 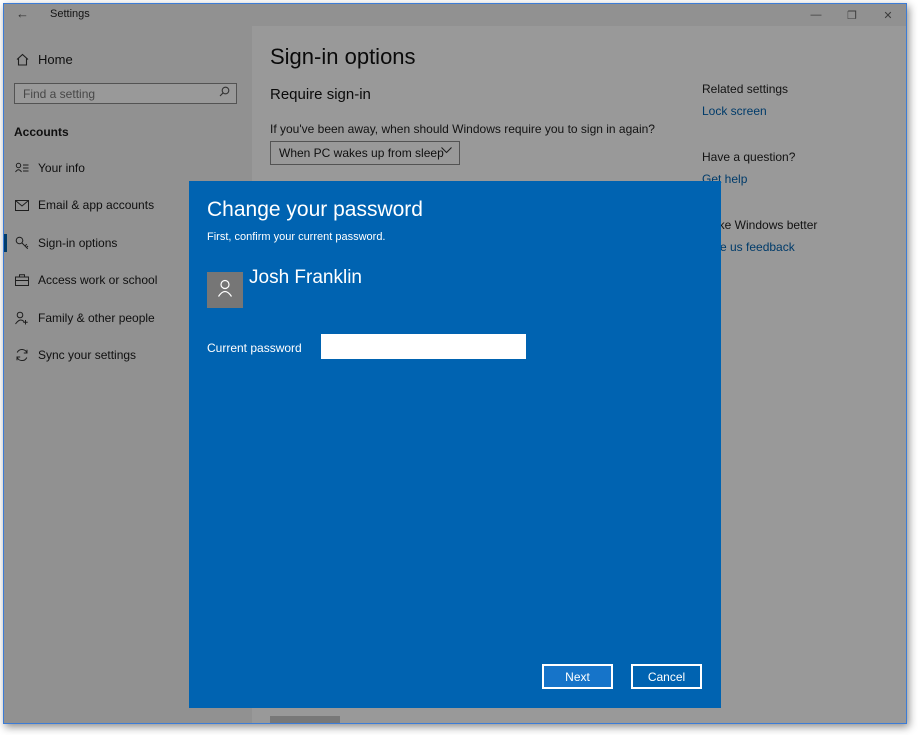 What do you see at coordinates (423, 346) in the screenshot?
I see `current-password-input` at bounding box center [423, 346].